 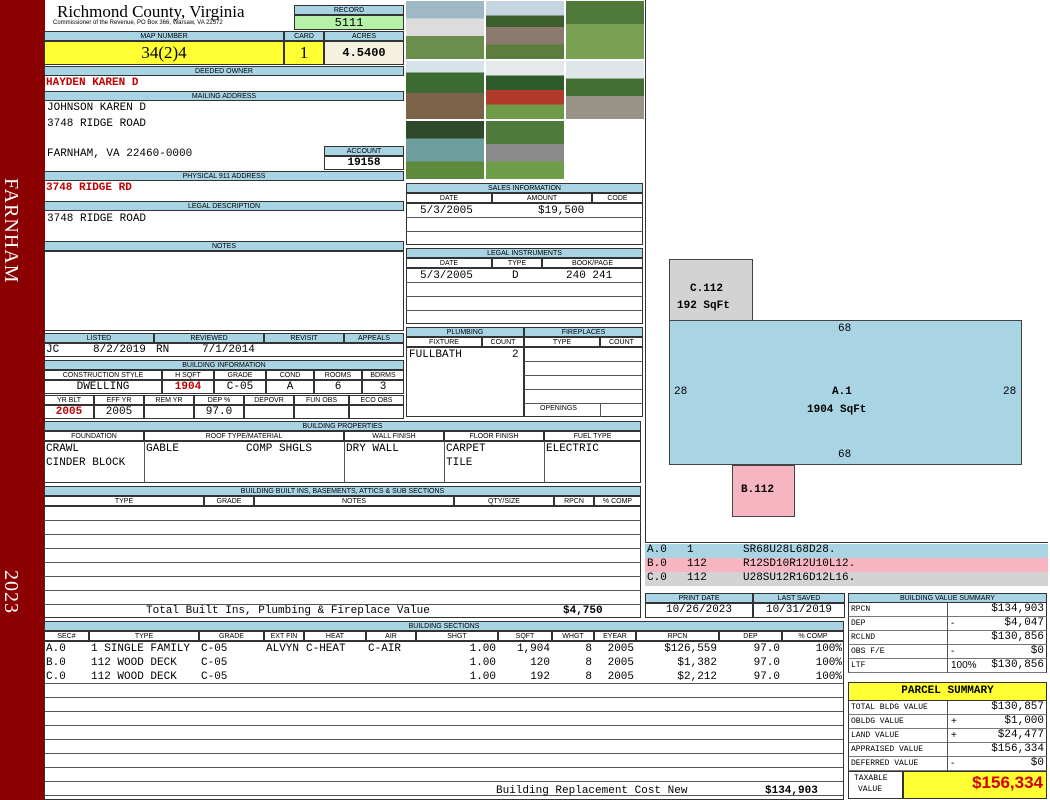 I want to click on builtins-total: $4,750, so click(x=583, y=611).